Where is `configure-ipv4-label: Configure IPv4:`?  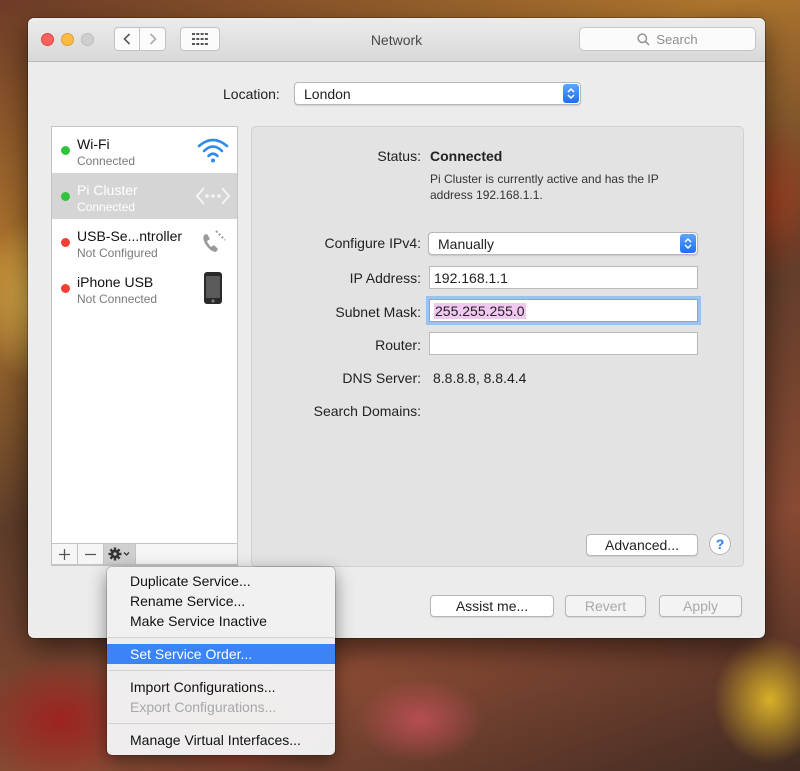 configure-ipv4-label: Configure IPv4: is located at coordinates (373, 243).